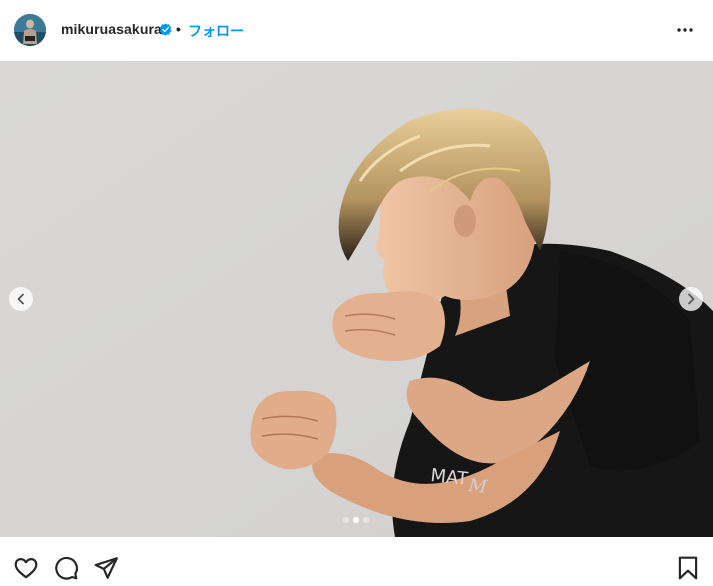  Describe the element at coordinates (477, 486) in the screenshot. I see `svg-text: M` at that location.